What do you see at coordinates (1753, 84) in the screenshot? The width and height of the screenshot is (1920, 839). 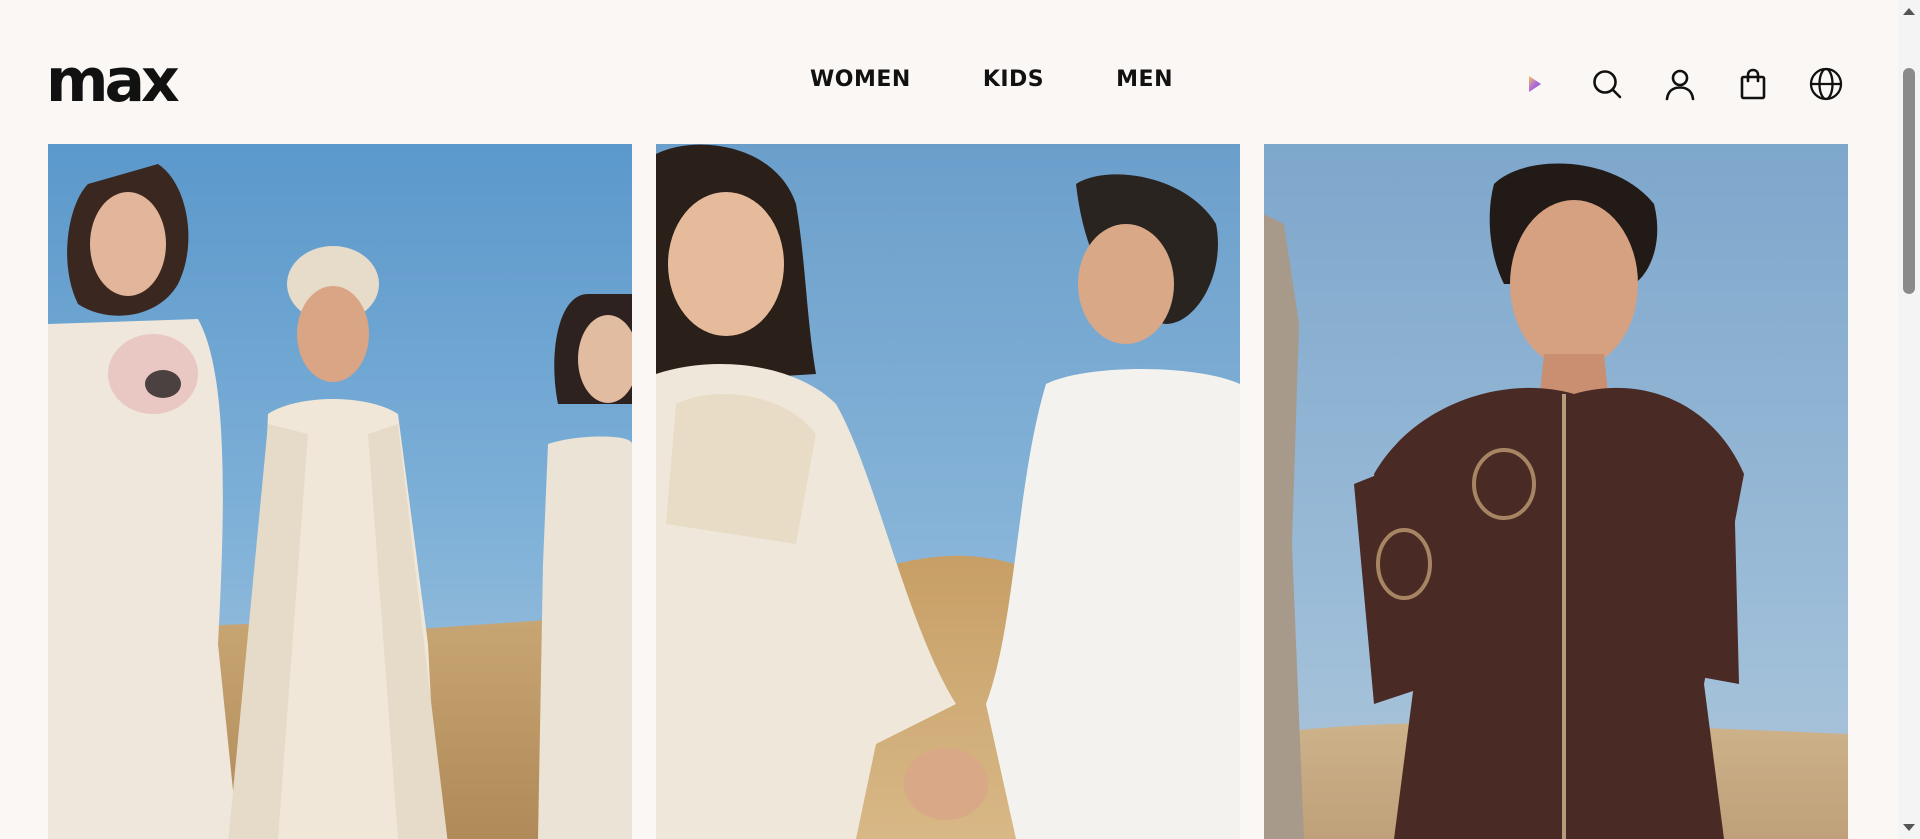 I see `shopping-bag-icon` at bounding box center [1753, 84].